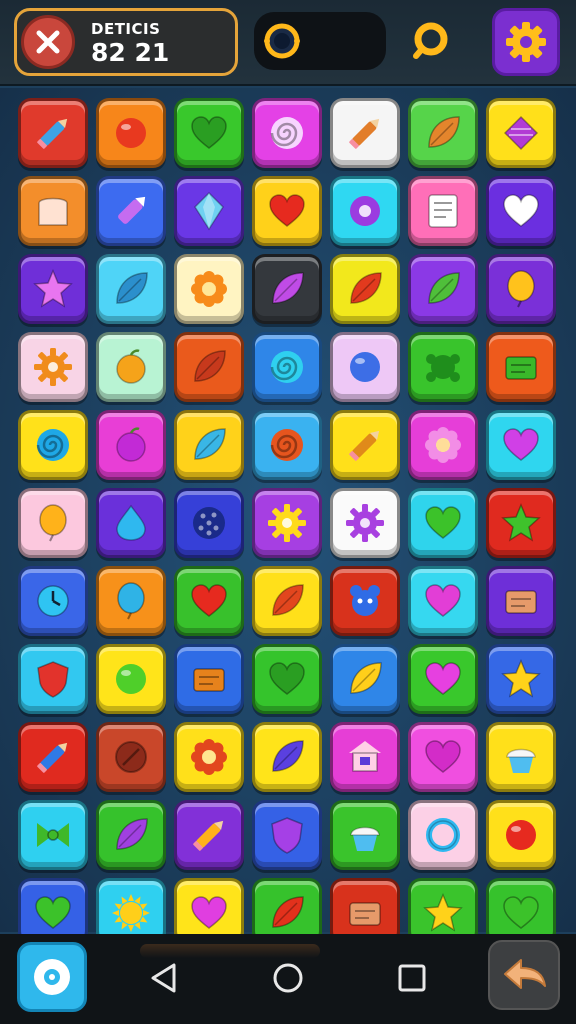 This screenshot has height=1024, width=576. I want to click on tile-purple-balloon, so click(521, 289).